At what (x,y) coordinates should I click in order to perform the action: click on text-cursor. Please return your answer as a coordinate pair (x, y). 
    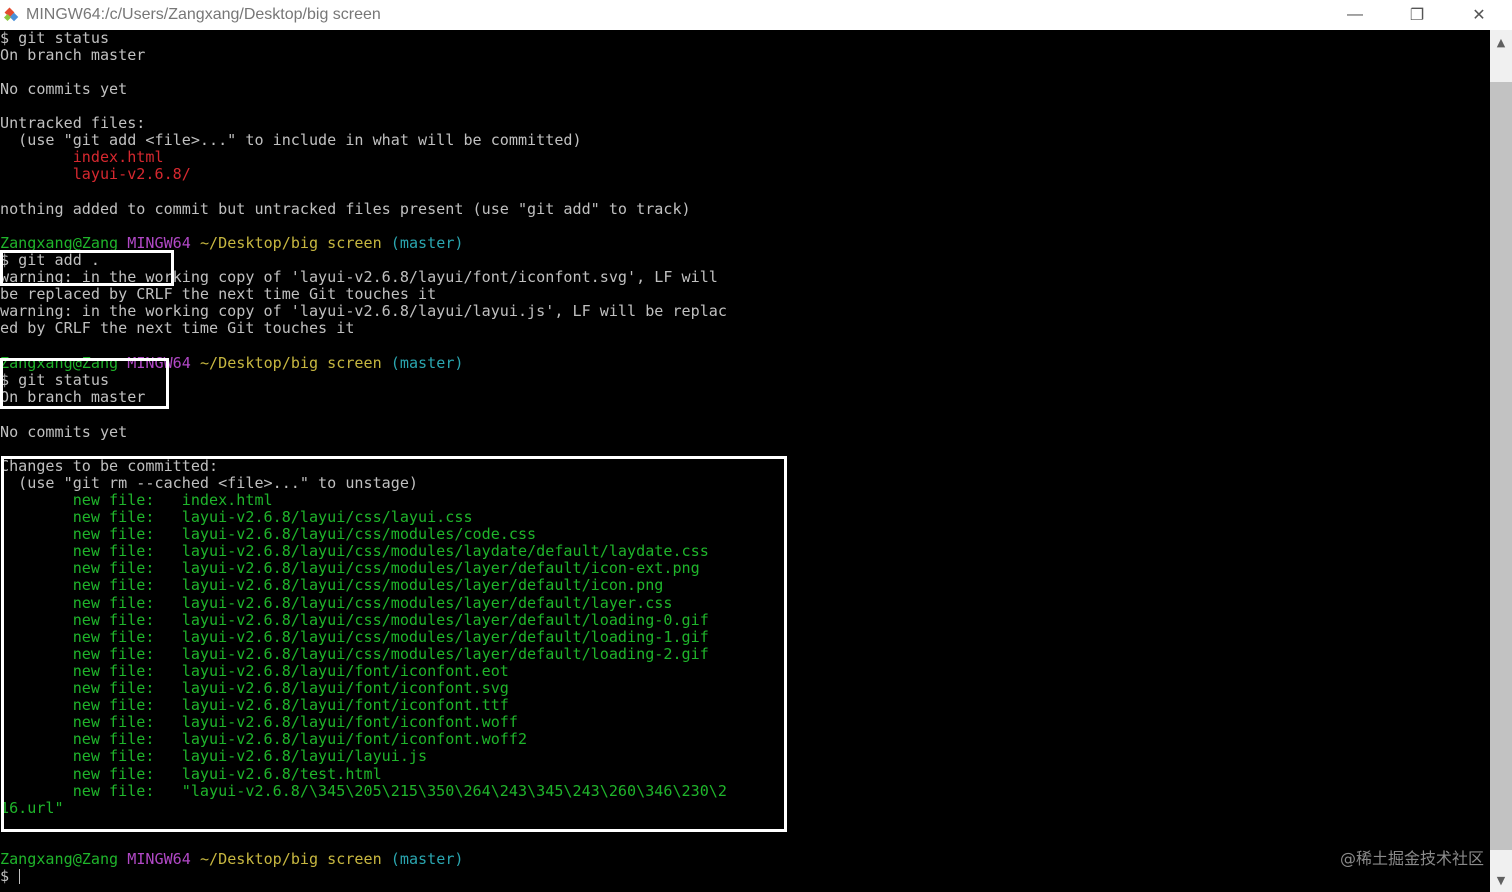
    Looking at the image, I should click on (20, 876).